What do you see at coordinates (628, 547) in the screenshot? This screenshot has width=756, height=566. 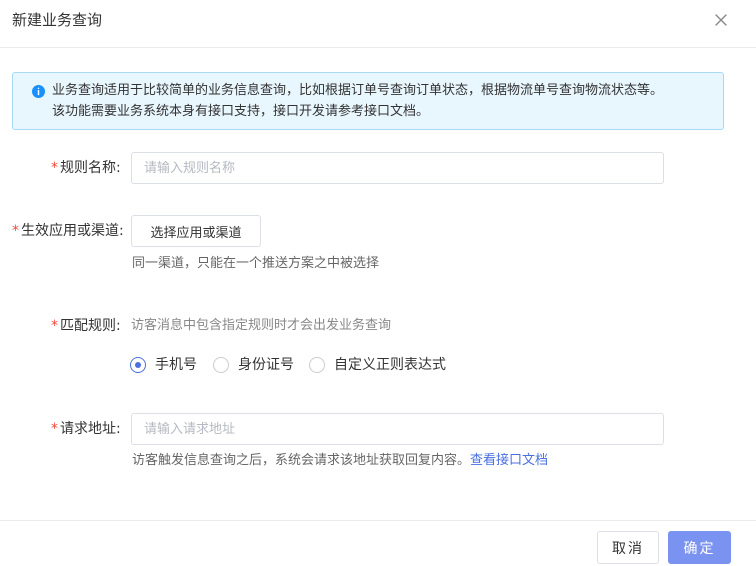 I see `cancel-button: 取消` at bounding box center [628, 547].